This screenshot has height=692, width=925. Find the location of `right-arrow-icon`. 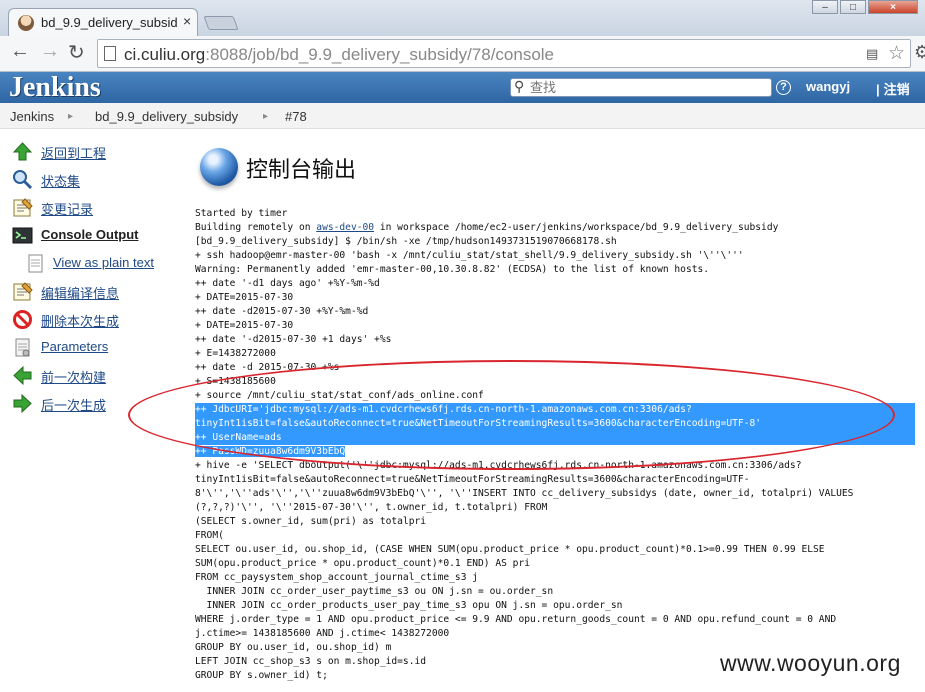

right-arrow-icon is located at coordinates (22, 403).